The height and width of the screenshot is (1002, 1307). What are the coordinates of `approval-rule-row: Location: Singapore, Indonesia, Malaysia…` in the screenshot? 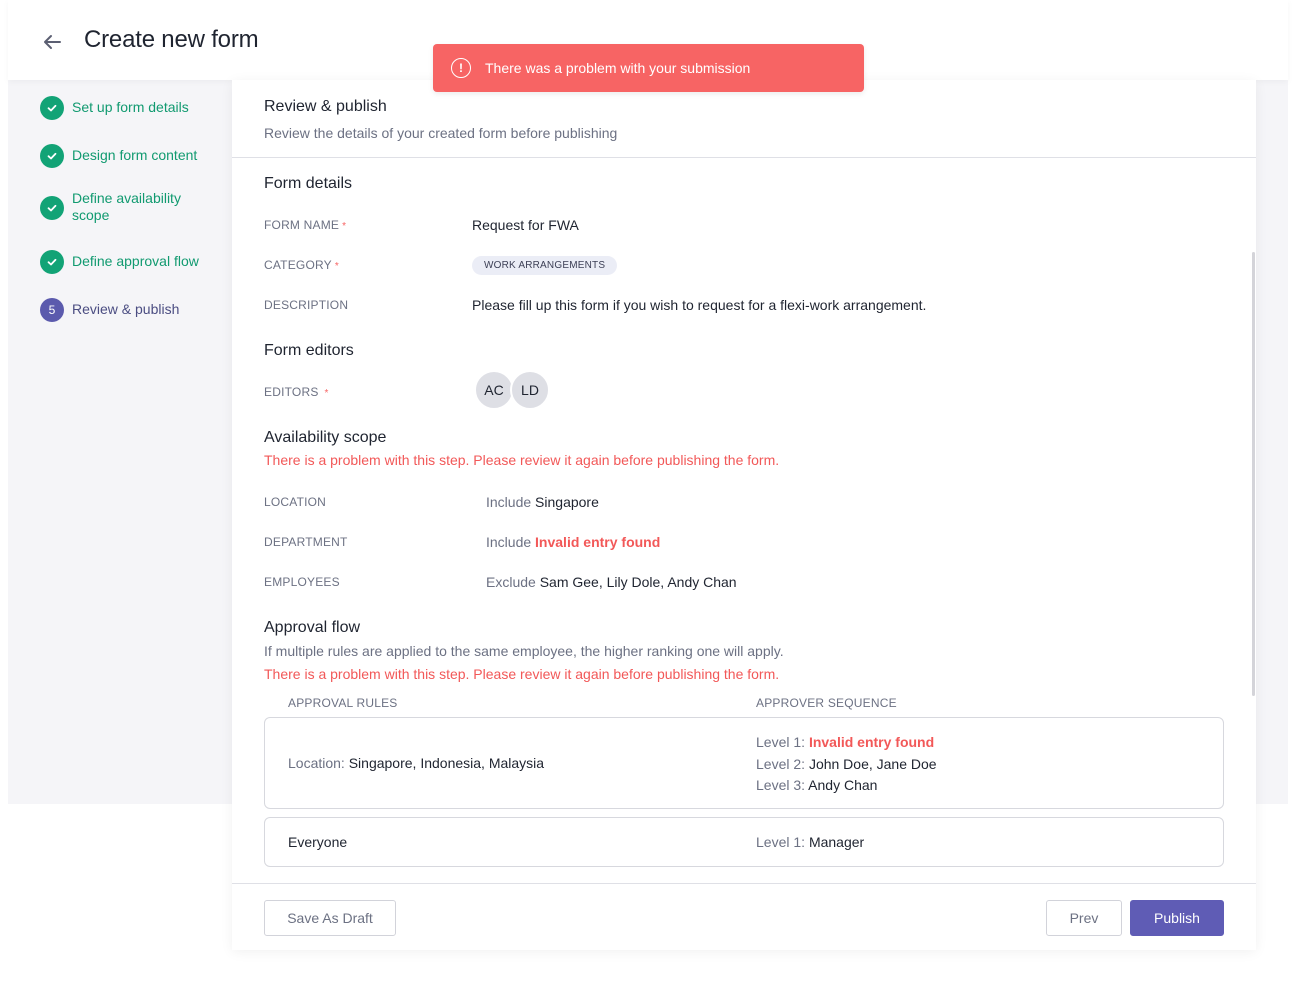 It's located at (744, 763).